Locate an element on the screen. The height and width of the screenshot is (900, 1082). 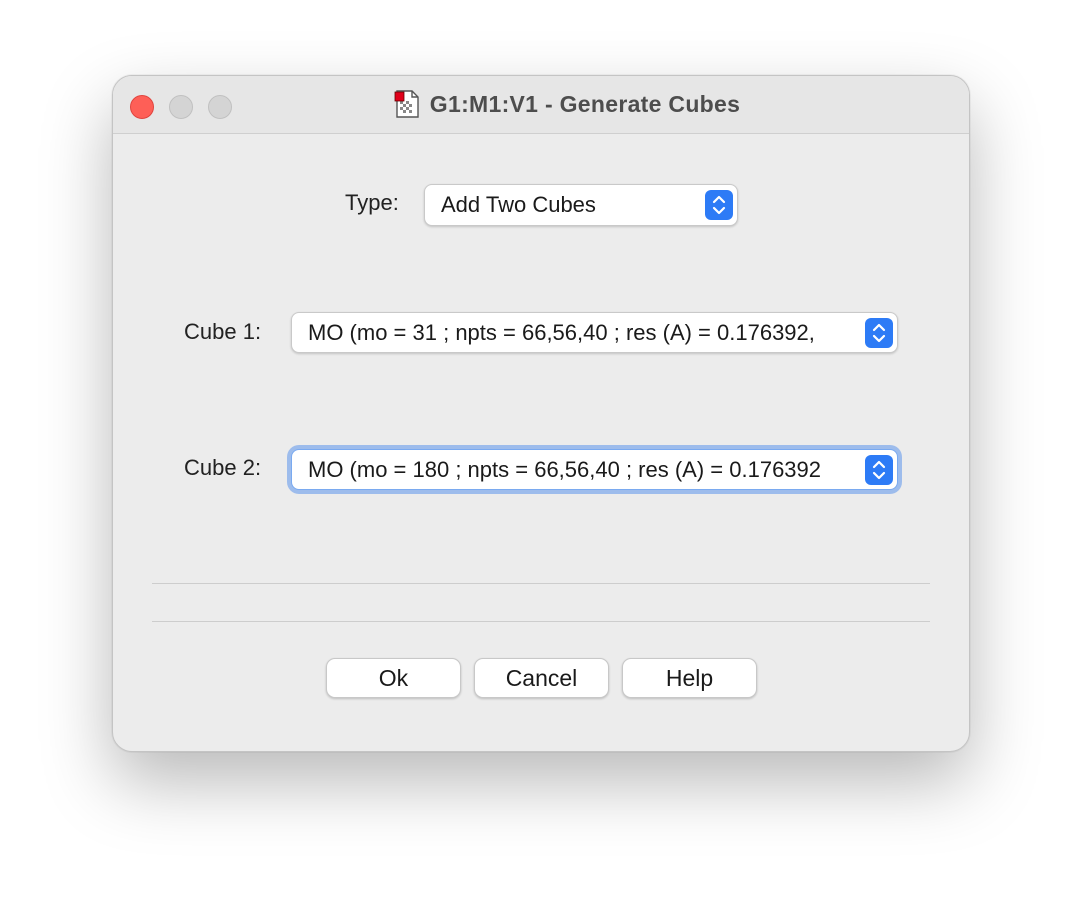
type-label: Type: is located at coordinates (372, 202).